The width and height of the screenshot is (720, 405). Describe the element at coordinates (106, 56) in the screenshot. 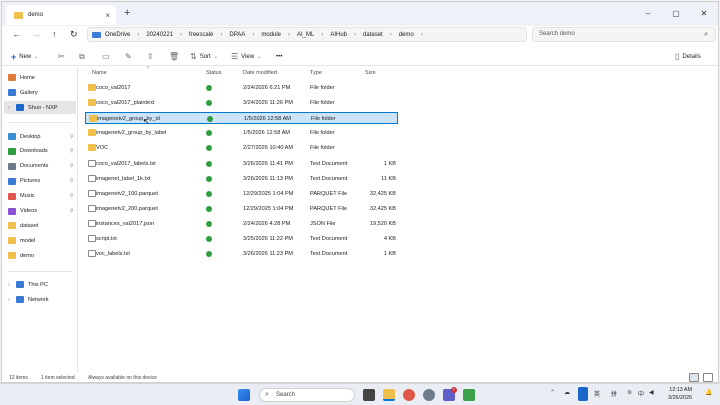

I see `paste-icon: ▭` at that location.